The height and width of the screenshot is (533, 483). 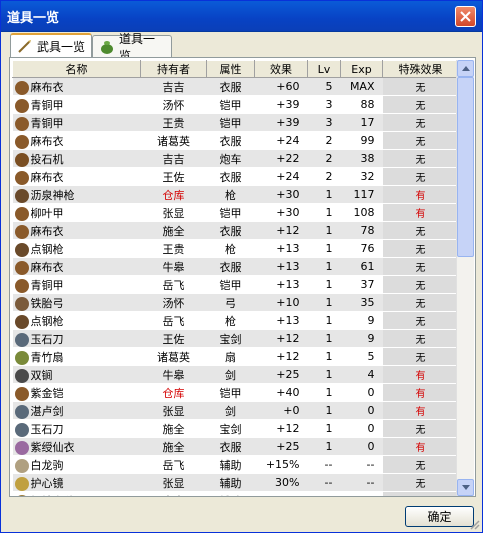 What do you see at coordinates (324, 140) in the screenshot?
I see `lv-cell: 2` at bounding box center [324, 140].